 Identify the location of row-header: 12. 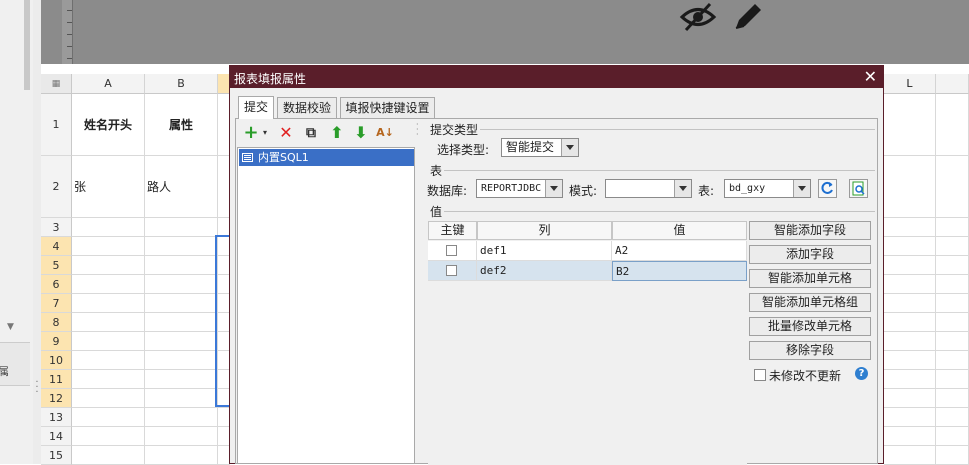
(56, 398).